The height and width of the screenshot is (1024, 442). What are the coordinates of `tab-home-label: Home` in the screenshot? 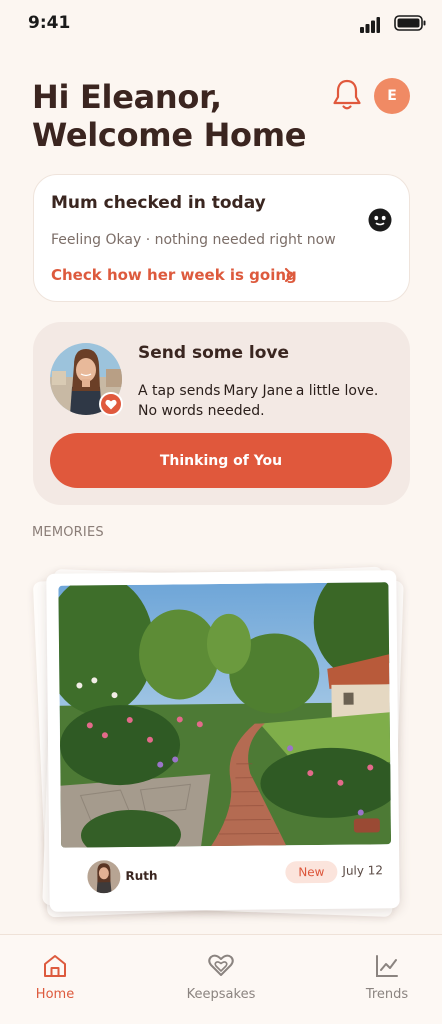 It's located at (55, 994).